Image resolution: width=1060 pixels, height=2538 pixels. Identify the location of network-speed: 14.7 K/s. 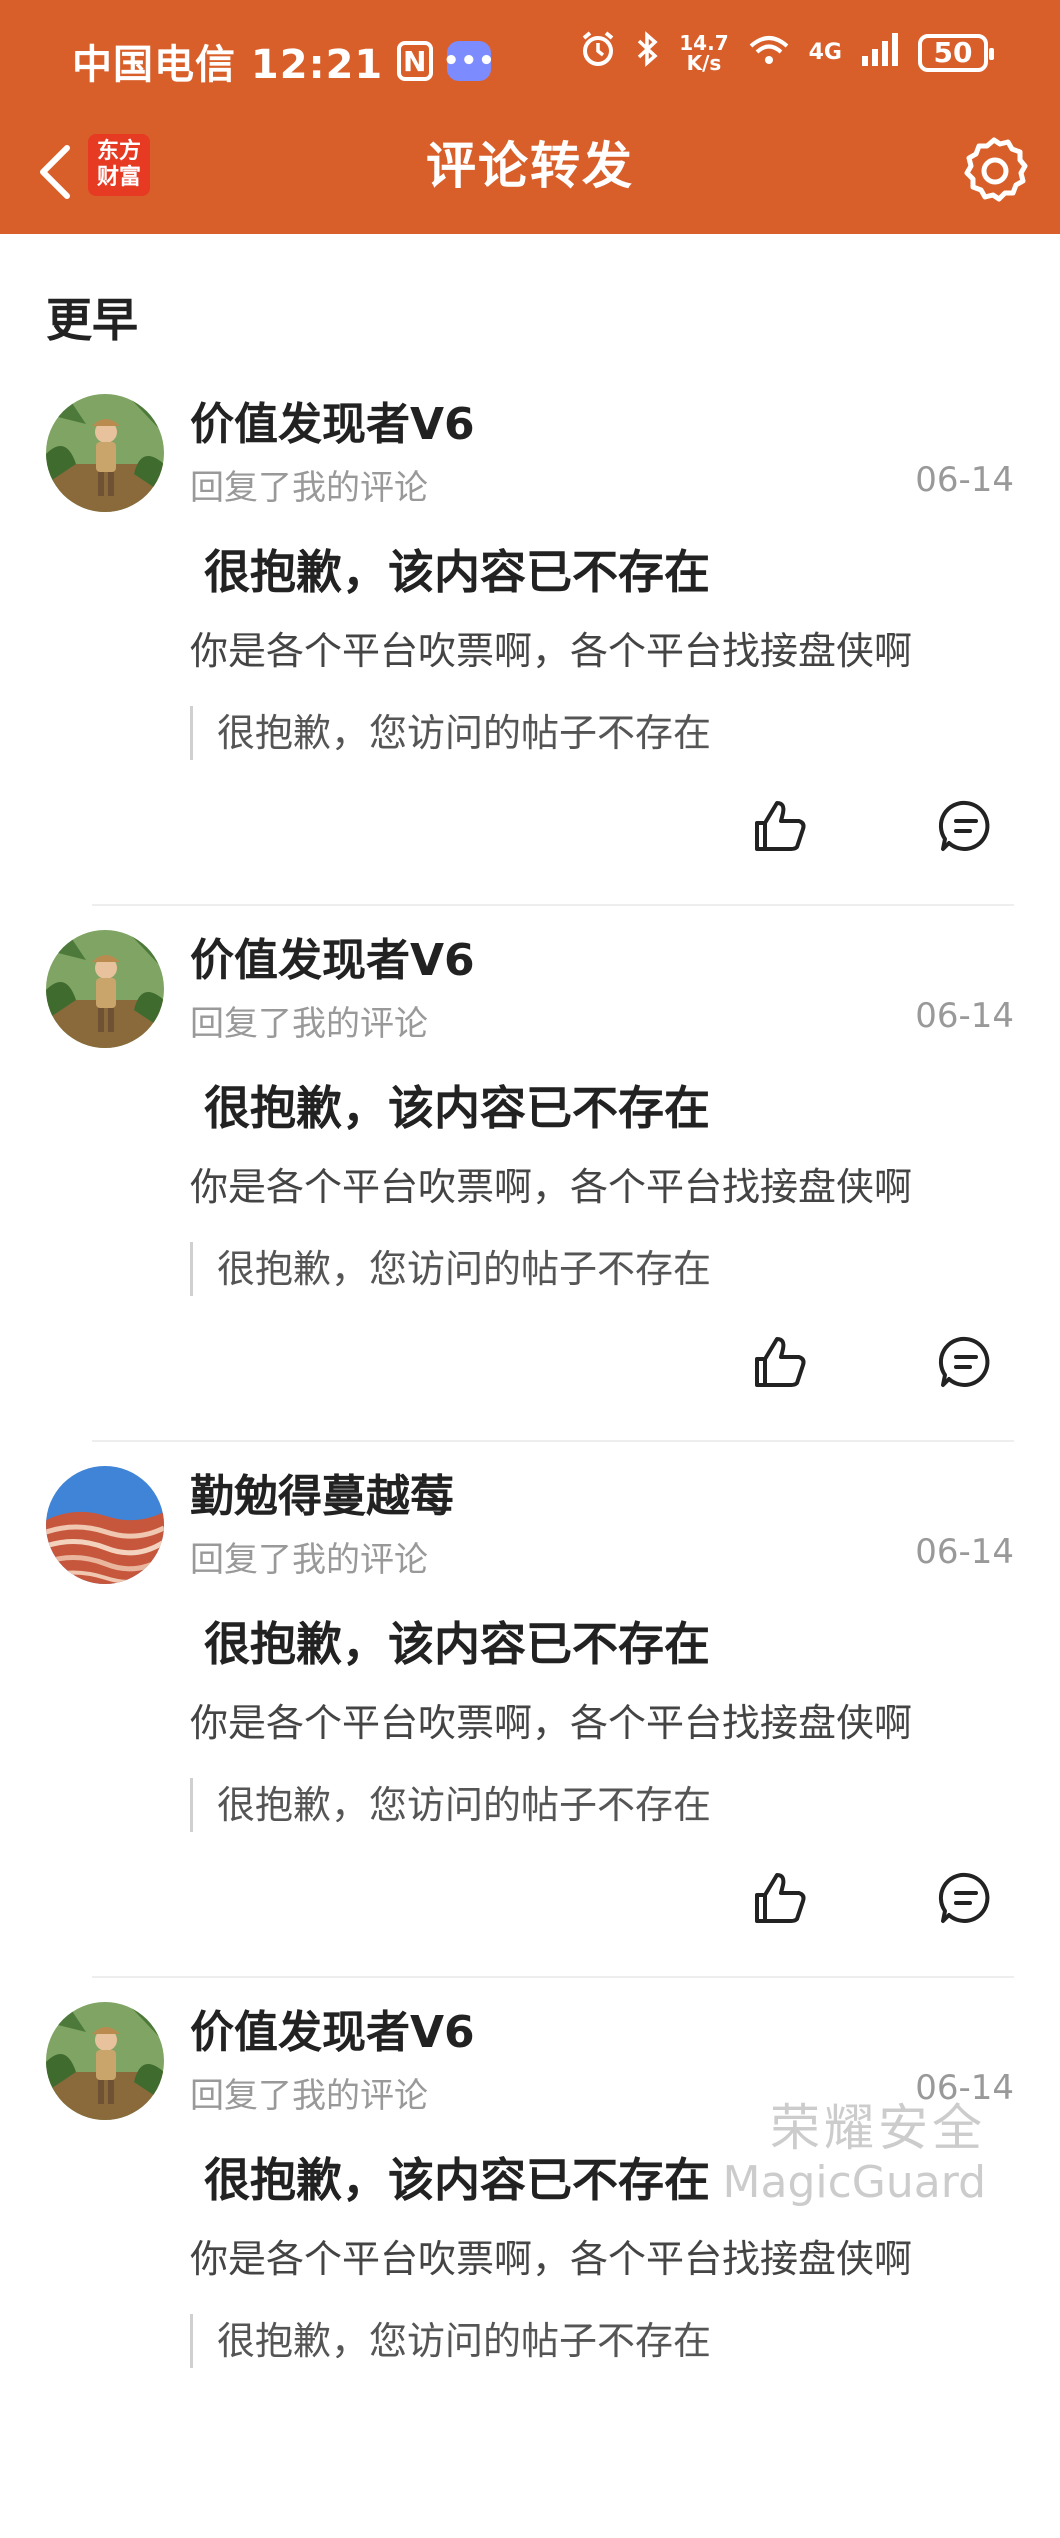
(703, 53).